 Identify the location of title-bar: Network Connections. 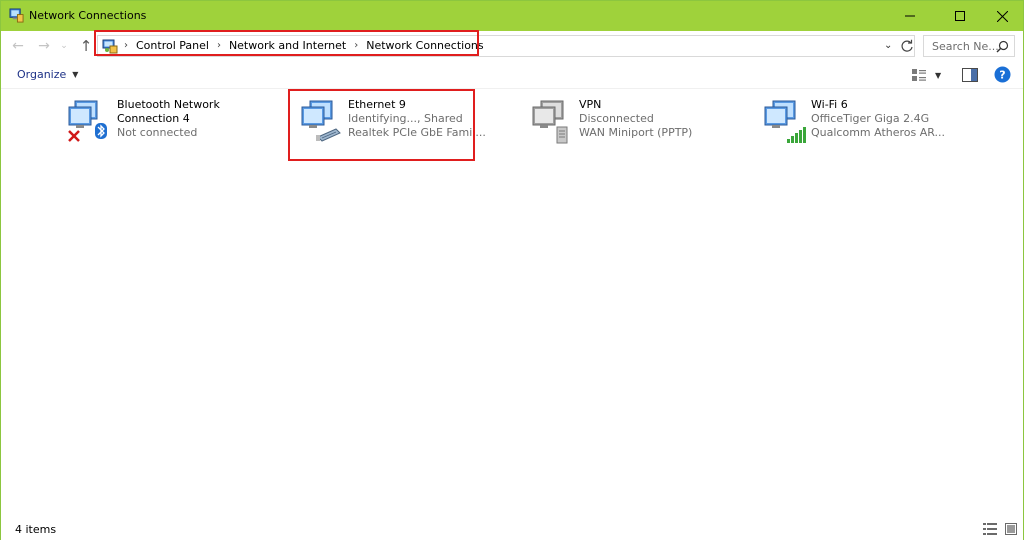
(512, 16).